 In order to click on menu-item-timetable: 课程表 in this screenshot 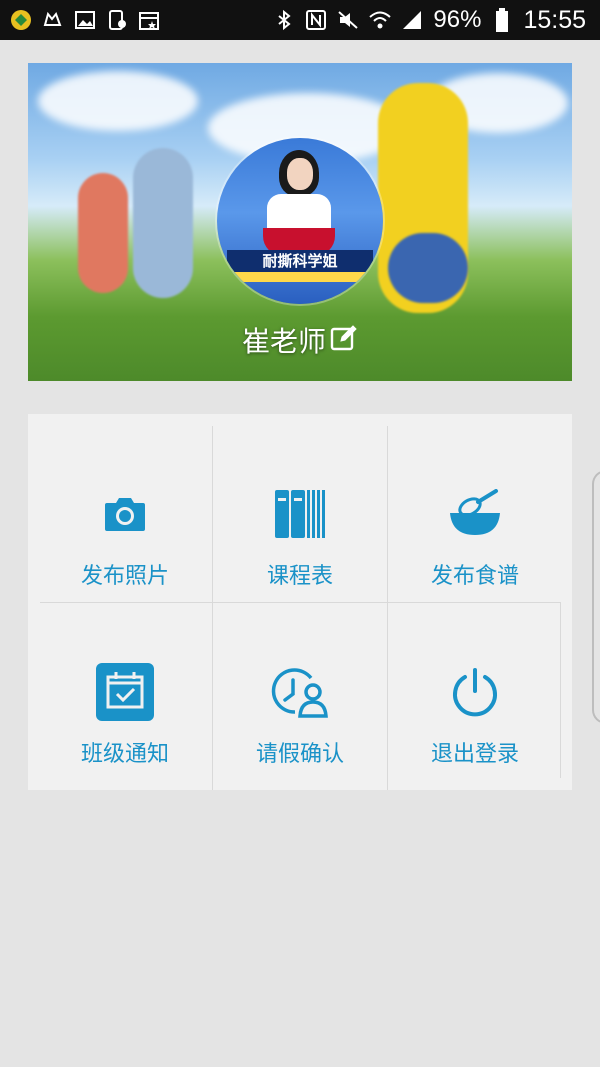, I will do `click(300, 513)`.